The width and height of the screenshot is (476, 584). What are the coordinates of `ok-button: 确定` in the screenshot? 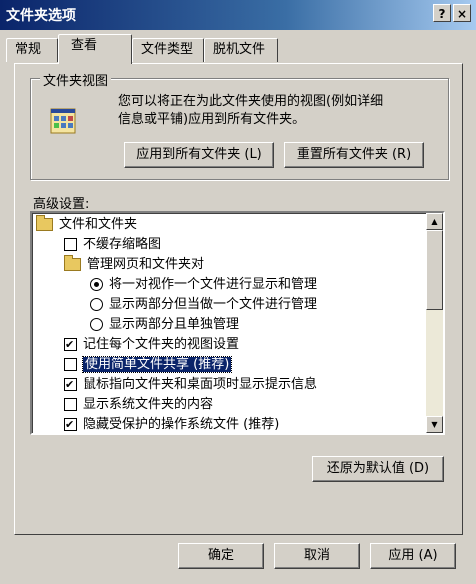 It's located at (221, 556).